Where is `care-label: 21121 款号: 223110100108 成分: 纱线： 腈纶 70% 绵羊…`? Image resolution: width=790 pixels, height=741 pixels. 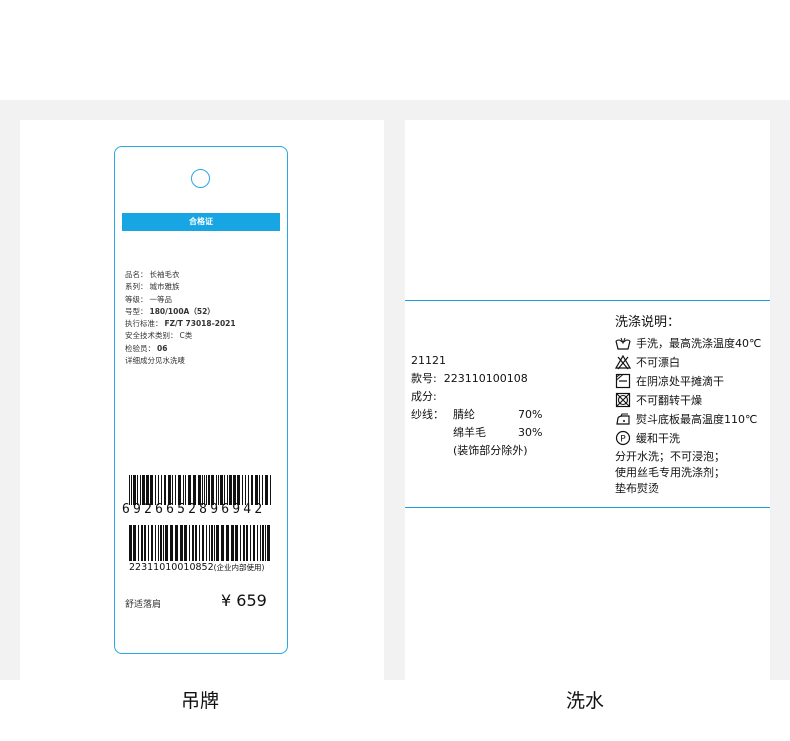 care-label: 21121 款号: 223110100108 成分: 纱线： 腈纶 70% 绵羊… is located at coordinates (587, 404).